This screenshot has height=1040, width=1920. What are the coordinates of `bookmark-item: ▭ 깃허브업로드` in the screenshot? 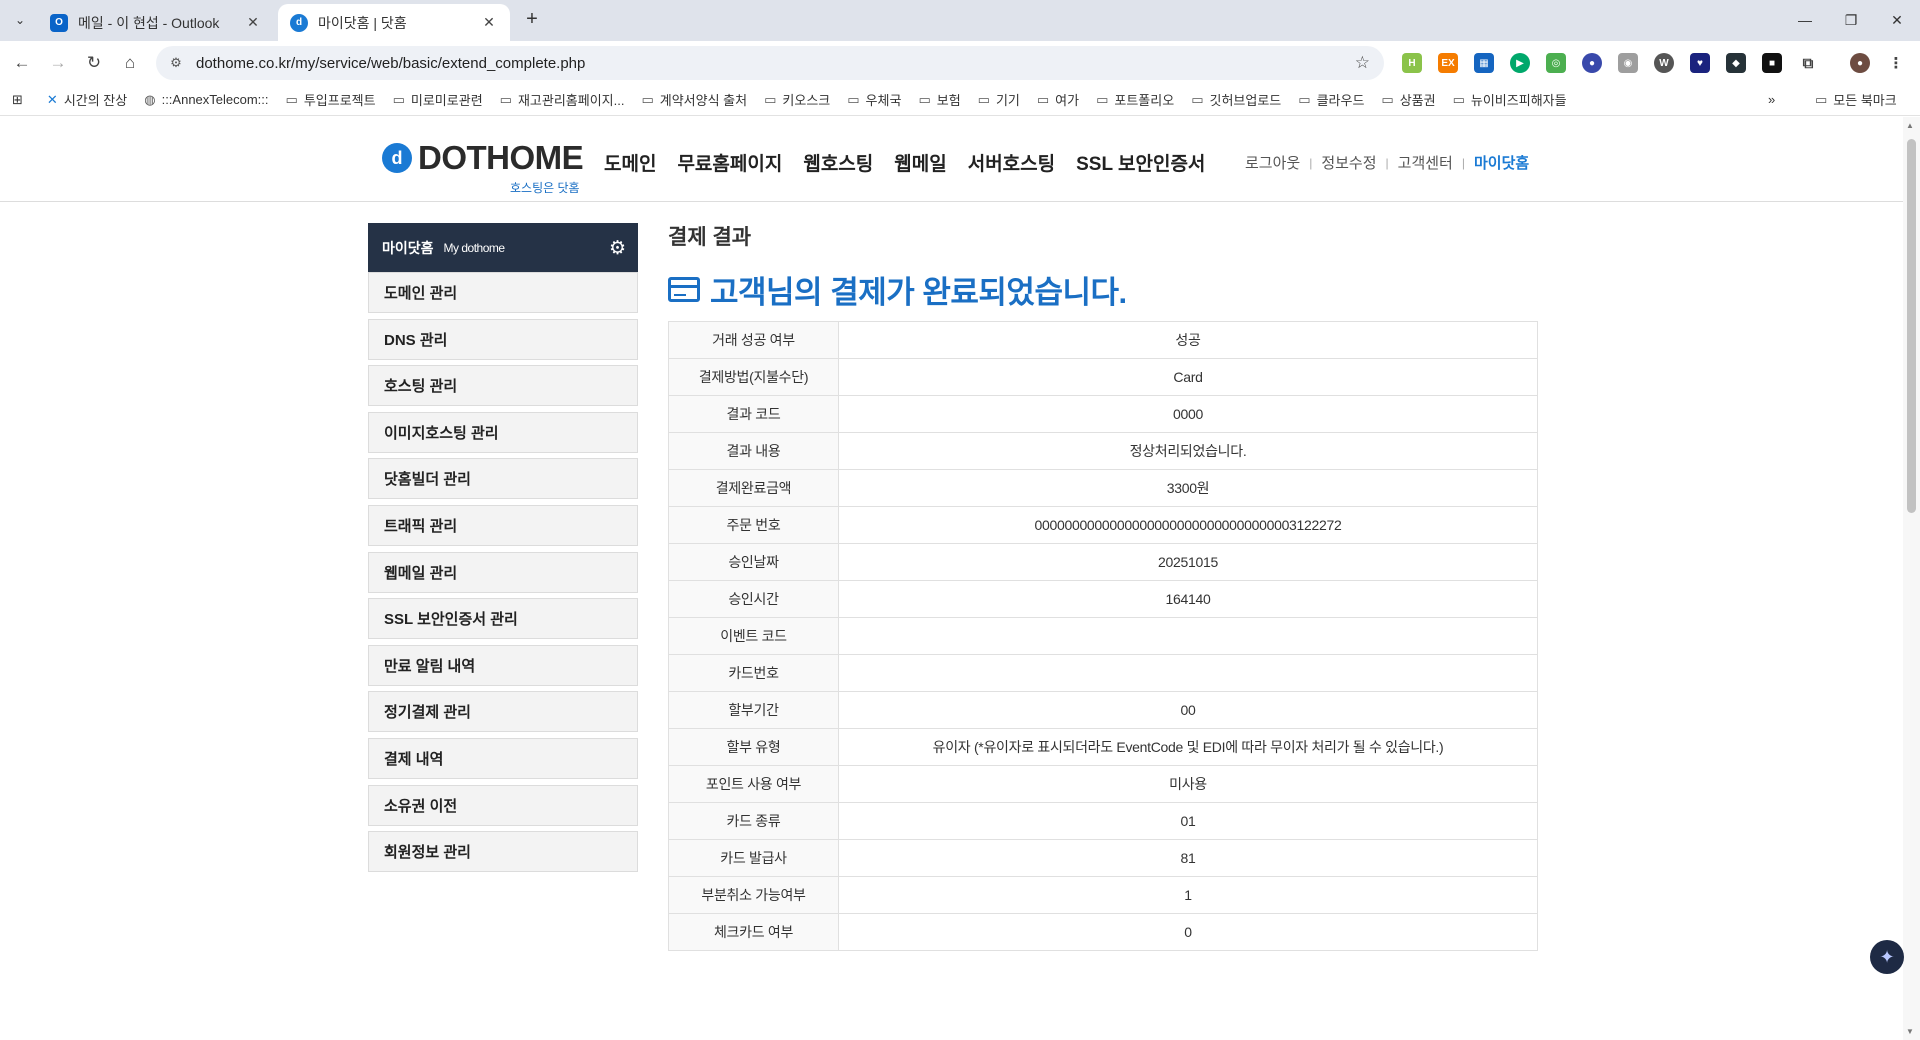 It's located at (1236, 99).